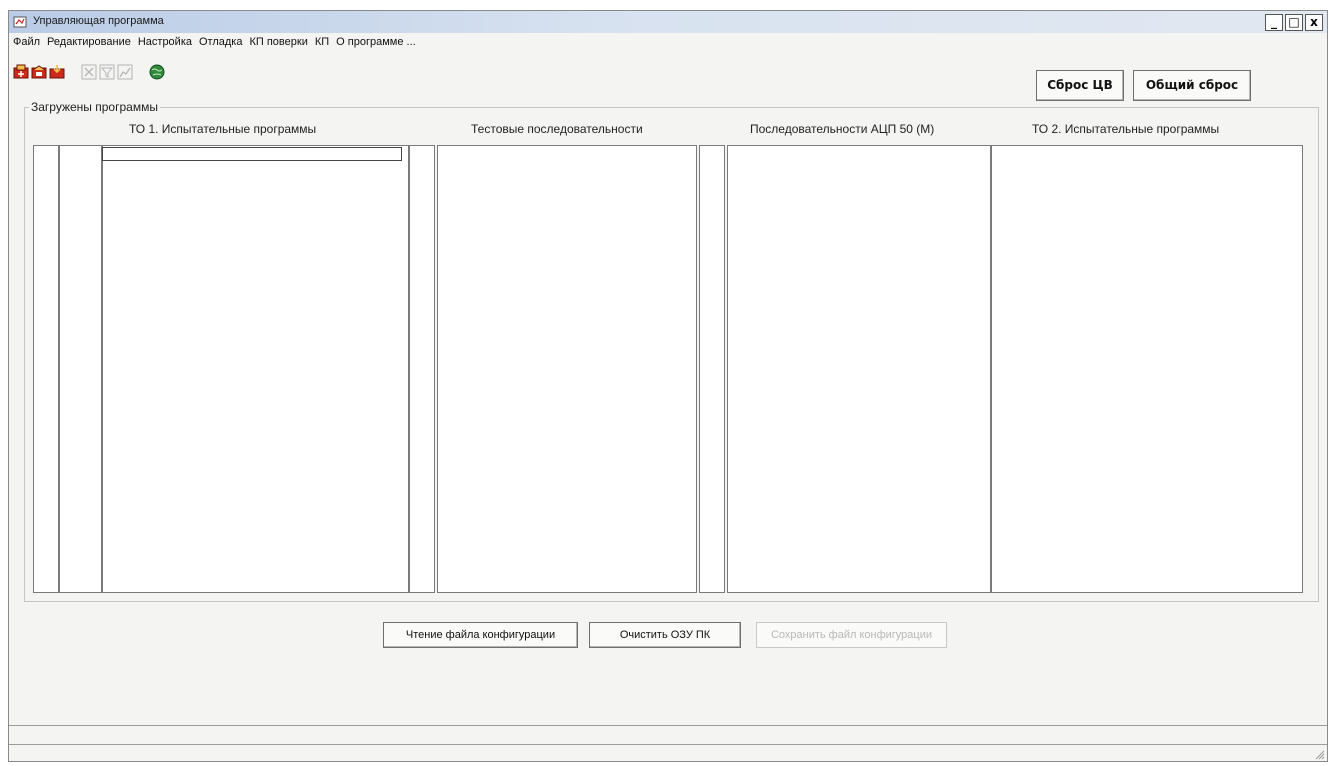 The height and width of the screenshot is (766, 1332). Describe the element at coordinates (223, 129) in the screenshot. I see `to1-programs-title: ТО 1. Испытательные программы` at that location.